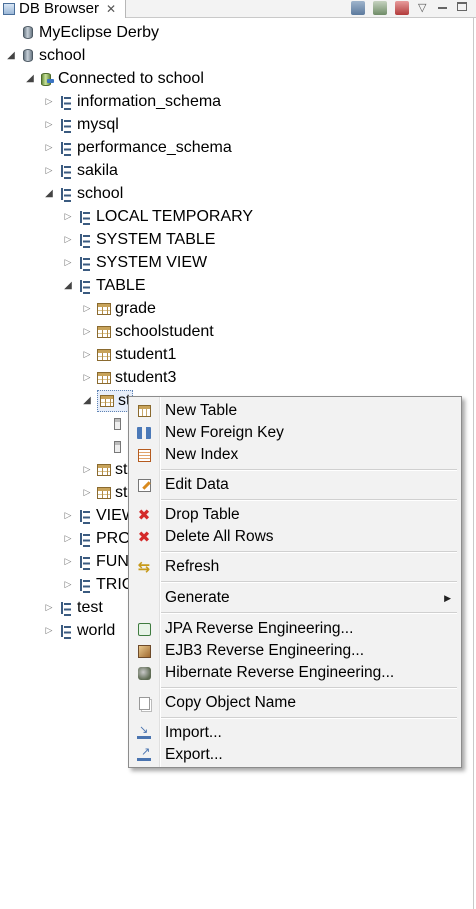  Describe the element at coordinates (164, 331) in the screenshot. I see `tree-item-label: schoolstudent` at that location.